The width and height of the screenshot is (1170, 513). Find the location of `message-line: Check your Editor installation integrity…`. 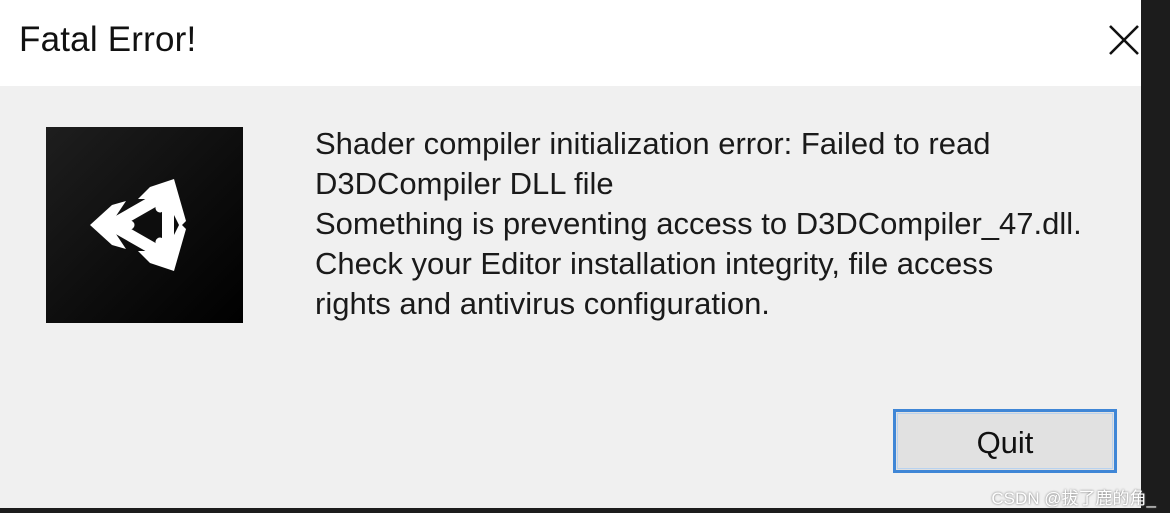

message-line: Check your Editor installation integrity… is located at coordinates (654, 263).